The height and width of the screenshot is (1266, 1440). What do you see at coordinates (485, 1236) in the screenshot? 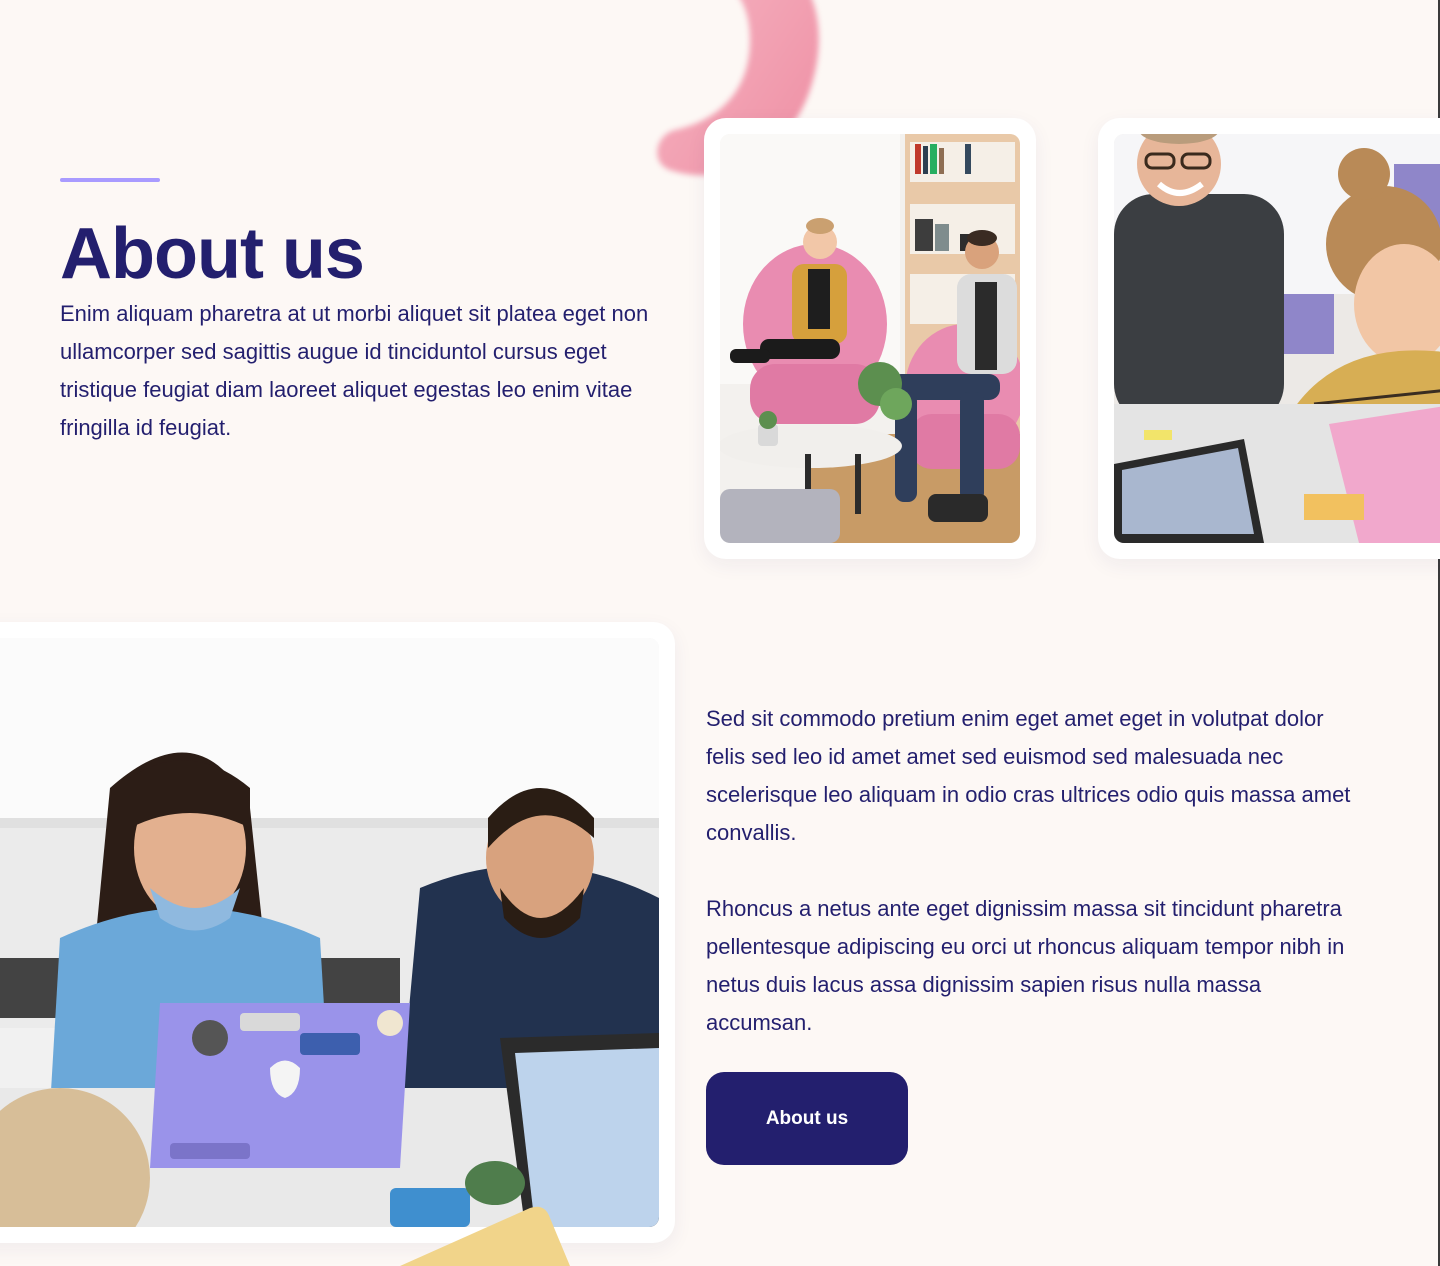
I see `yellow-decorative-shape` at bounding box center [485, 1236].